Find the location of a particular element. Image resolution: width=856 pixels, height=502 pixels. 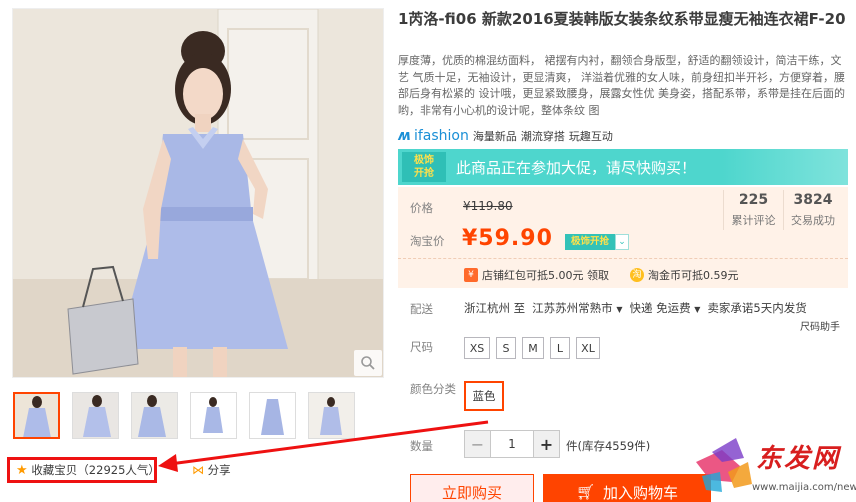

reviews-label: 累计评论 is located at coordinates (753, 220).